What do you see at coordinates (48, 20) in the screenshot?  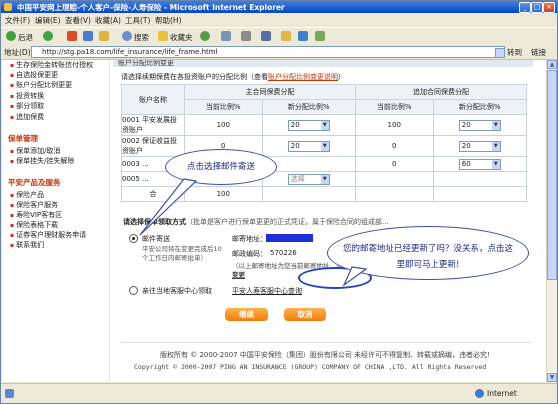 I see `menu-edit: 编辑(E)` at bounding box center [48, 20].